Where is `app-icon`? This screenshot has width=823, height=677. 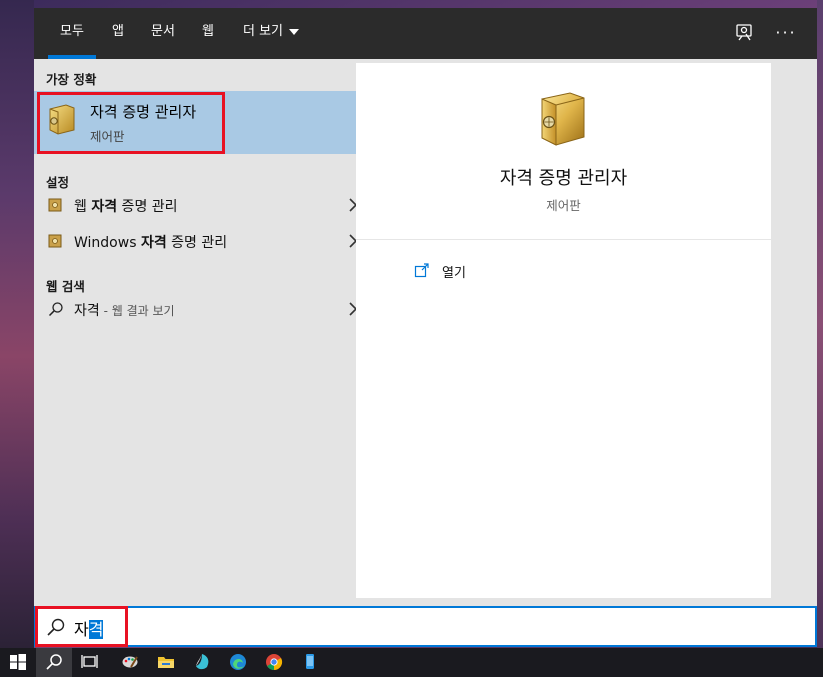 app-icon is located at coordinates (202, 662).